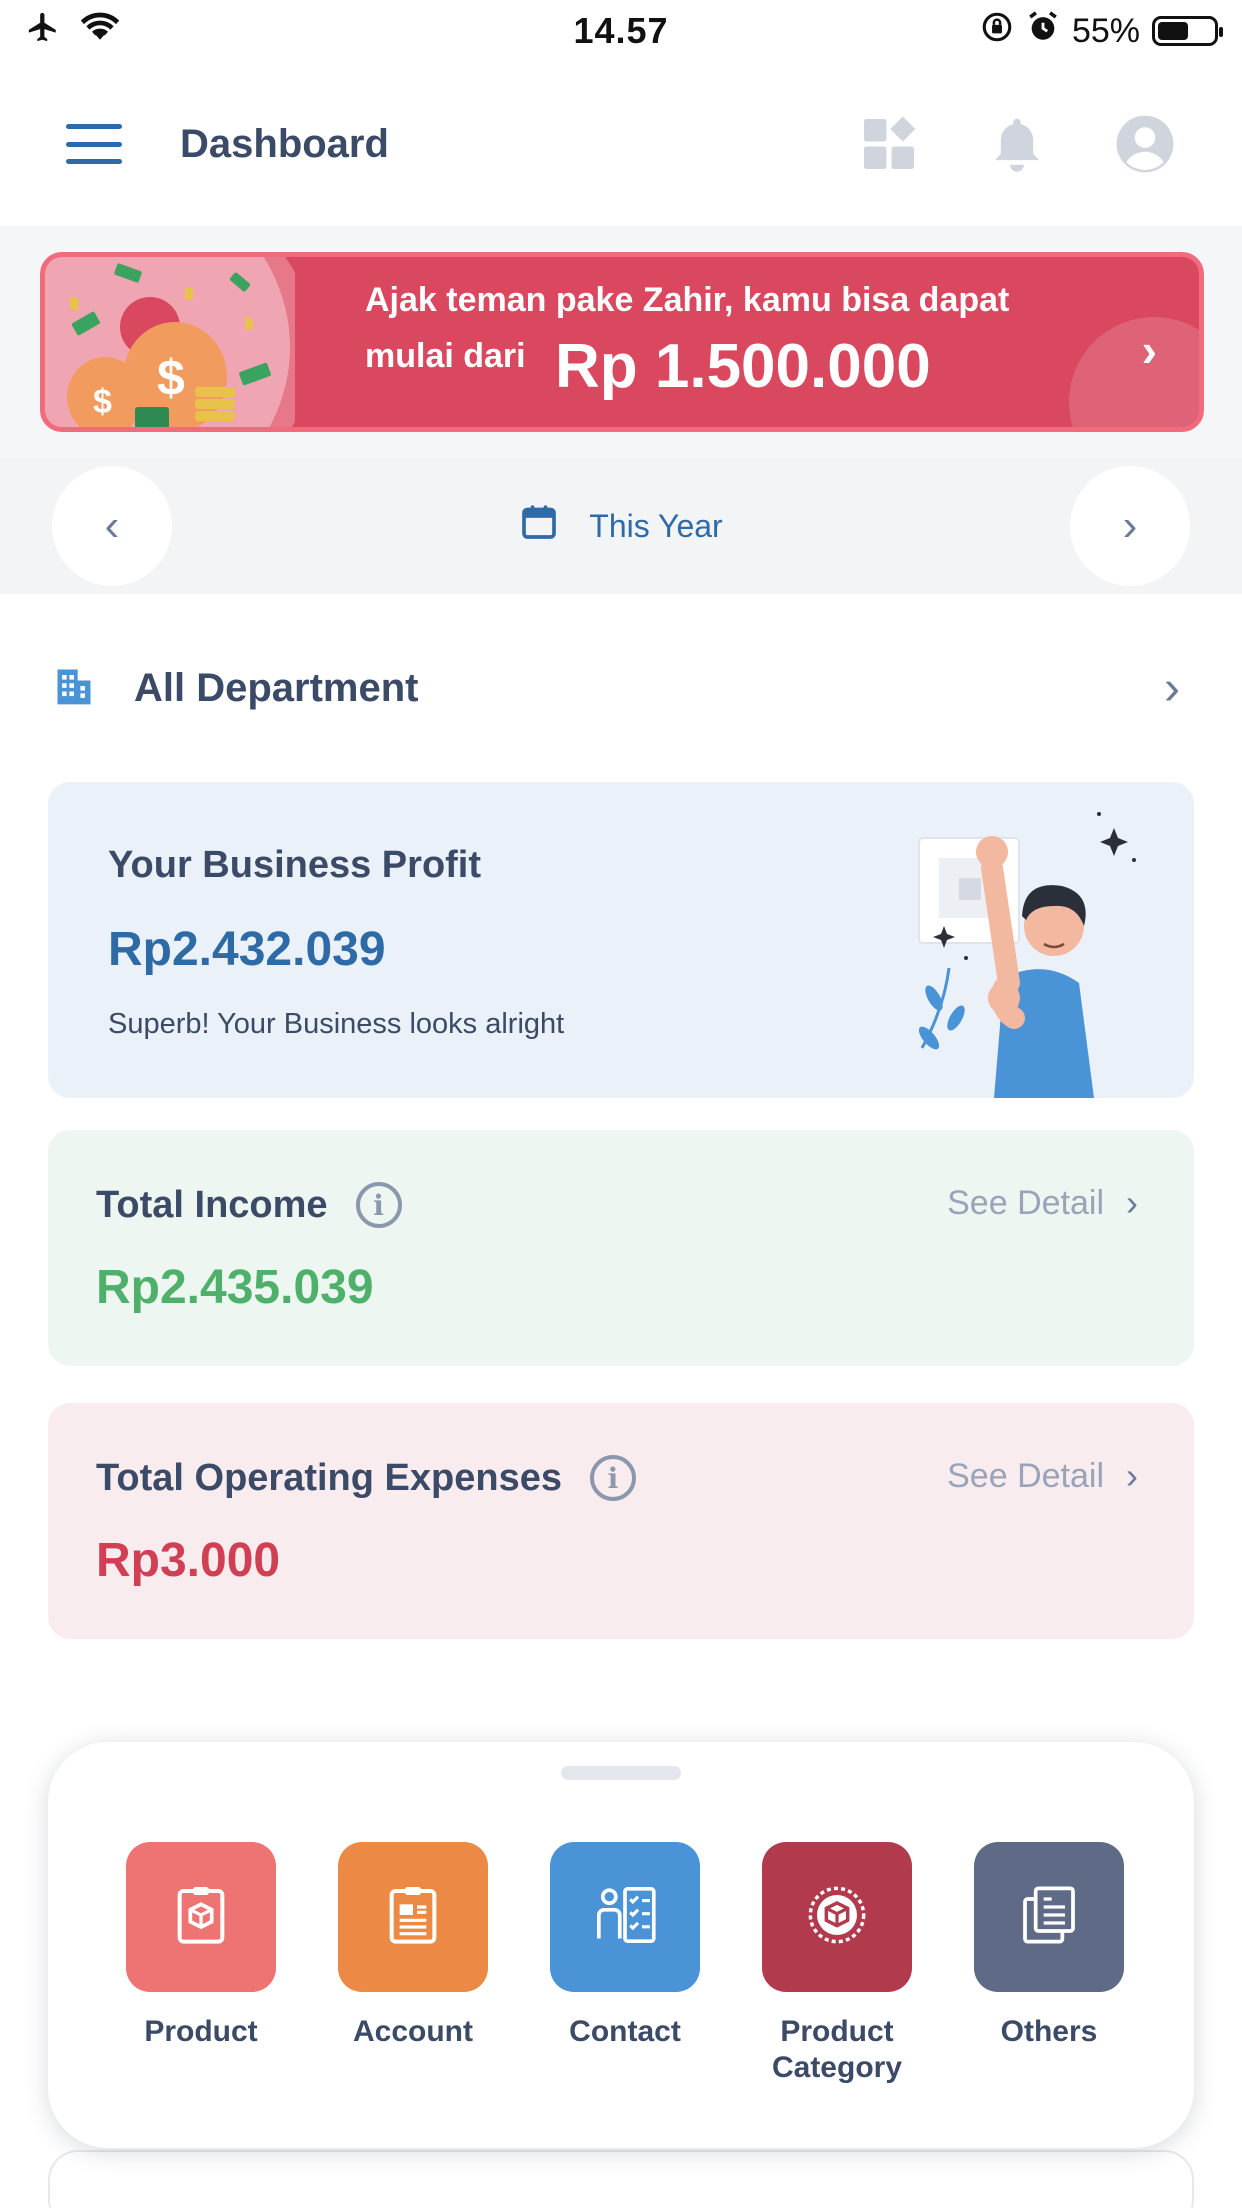 The width and height of the screenshot is (1242, 2208). Describe the element at coordinates (539, 526) in the screenshot. I see `calendar-icon` at that location.